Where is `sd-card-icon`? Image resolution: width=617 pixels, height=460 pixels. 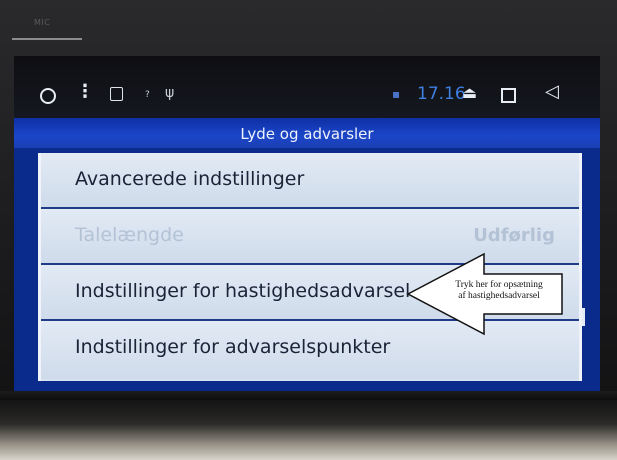 sd-card-icon is located at coordinates (116, 94).